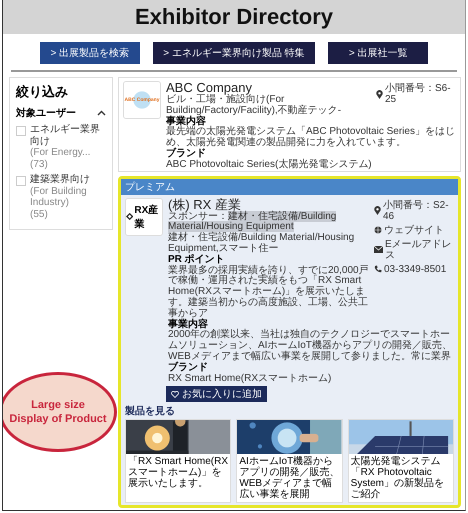 The height and width of the screenshot is (513, 468). I want to click on globe-icon, so click(378, 230).